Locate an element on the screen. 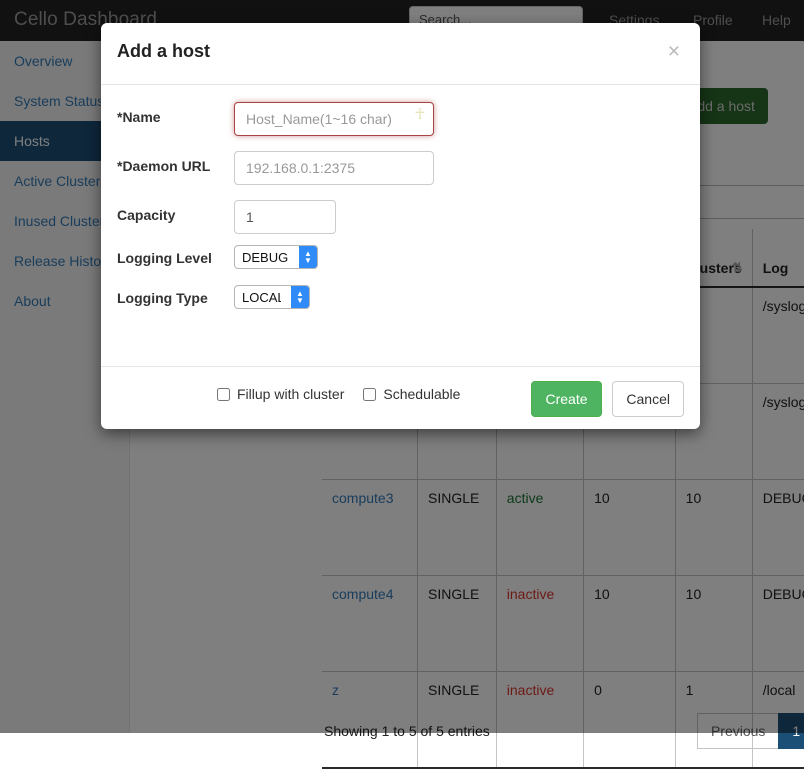 This screenshot has width=804, height=769. logging-type-select: LOCAL is located at coordinates (272, 297).